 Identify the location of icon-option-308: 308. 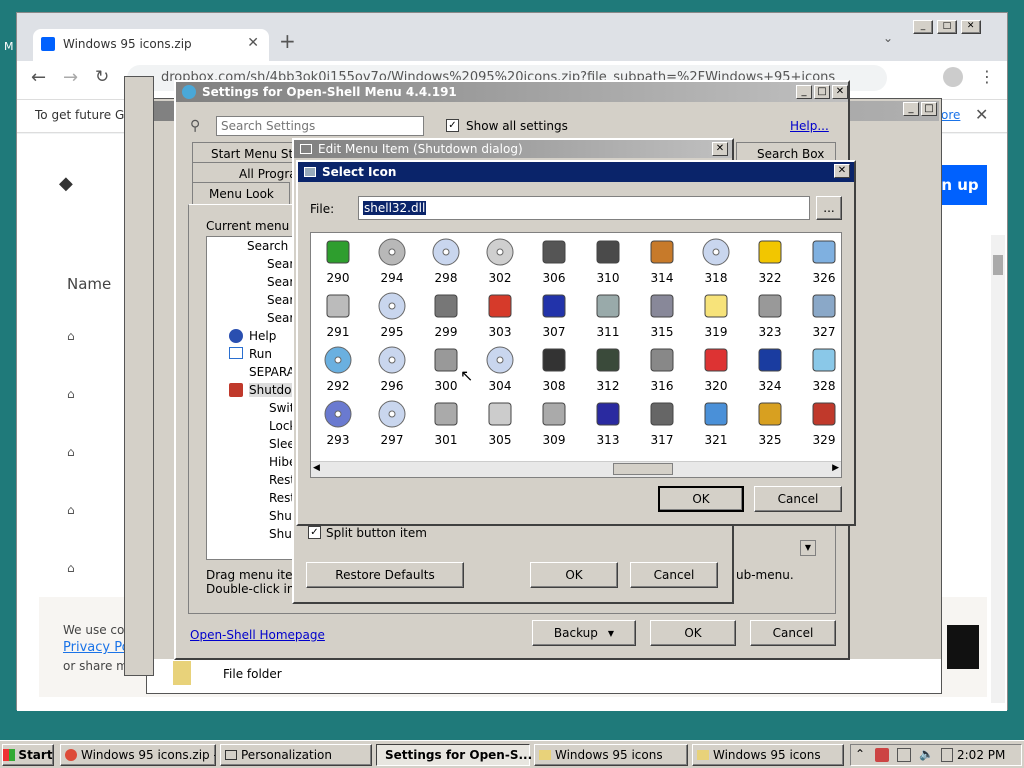
(554, 370).